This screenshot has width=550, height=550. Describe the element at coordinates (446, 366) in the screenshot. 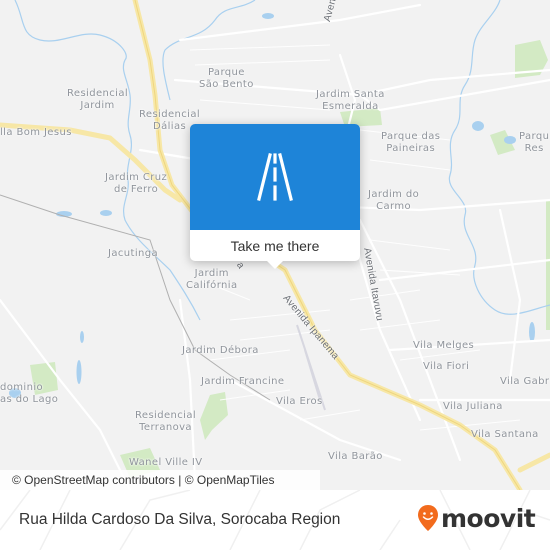

I see `place-label-vila-fiori: Vila Fiori` at that location.